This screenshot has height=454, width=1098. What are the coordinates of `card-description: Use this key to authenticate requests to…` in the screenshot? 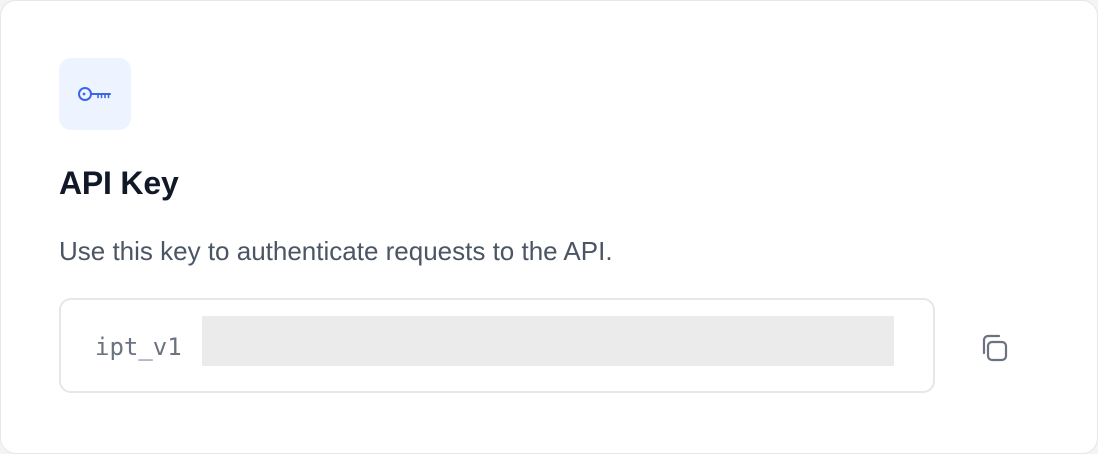 It's located at (336, 251).